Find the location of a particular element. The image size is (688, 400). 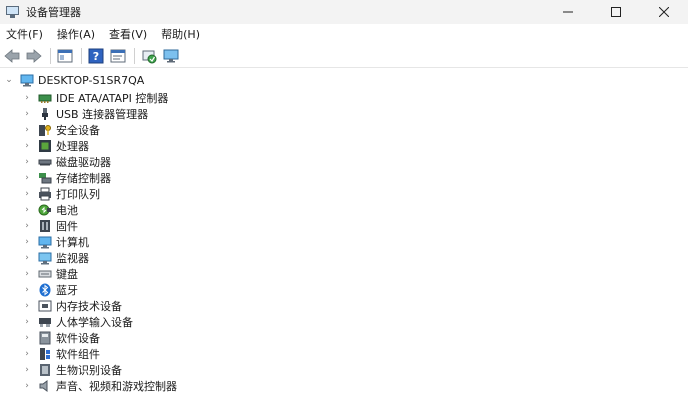

scan-hardware-icon is located at coordinates (149, 56).